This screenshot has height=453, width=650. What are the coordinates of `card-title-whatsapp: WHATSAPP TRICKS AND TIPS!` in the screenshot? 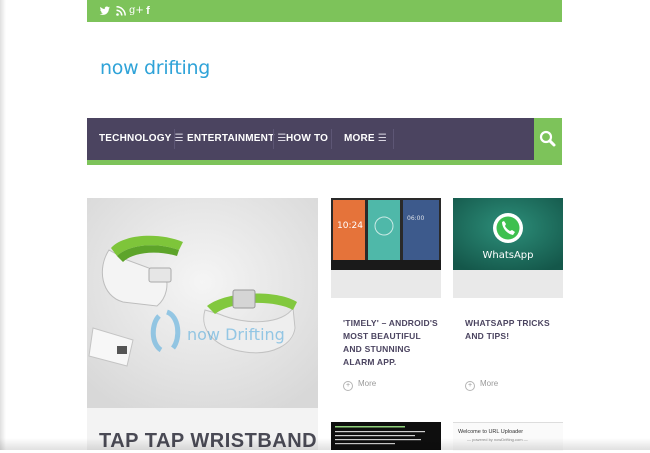 It's located at (513, 330).